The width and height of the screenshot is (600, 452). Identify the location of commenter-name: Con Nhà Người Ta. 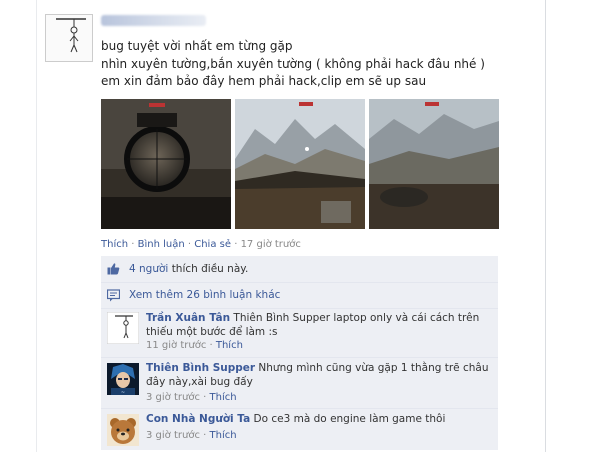
(198, 419).